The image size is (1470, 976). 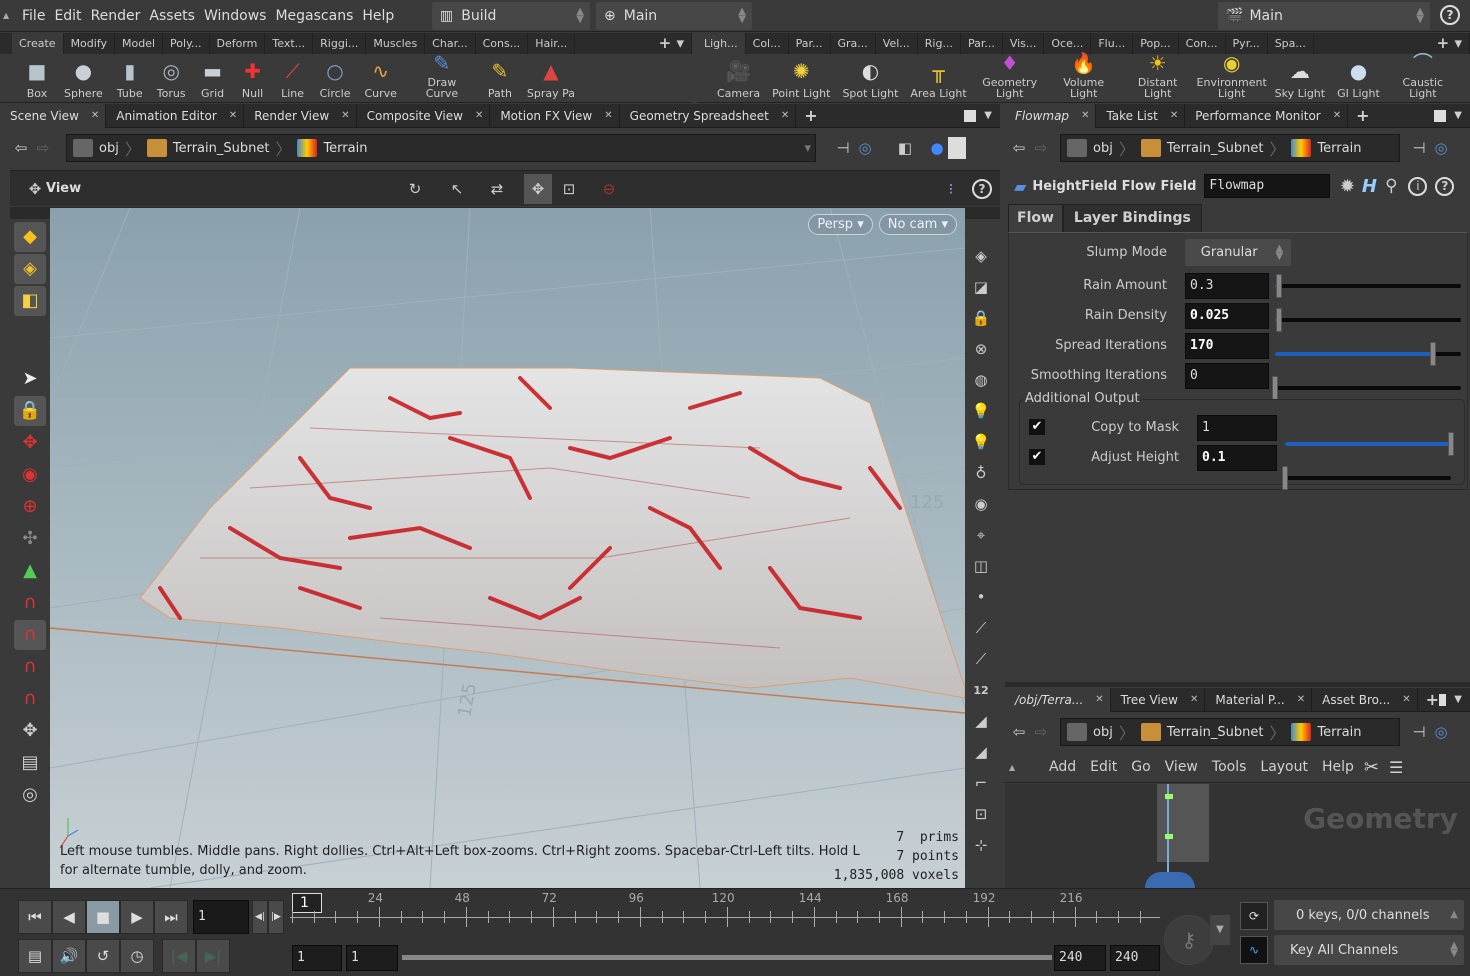 What do you see at coordinates (116, 16) in the screenshot?
I see `menu-render: Render` at bounding box center [116, 16].